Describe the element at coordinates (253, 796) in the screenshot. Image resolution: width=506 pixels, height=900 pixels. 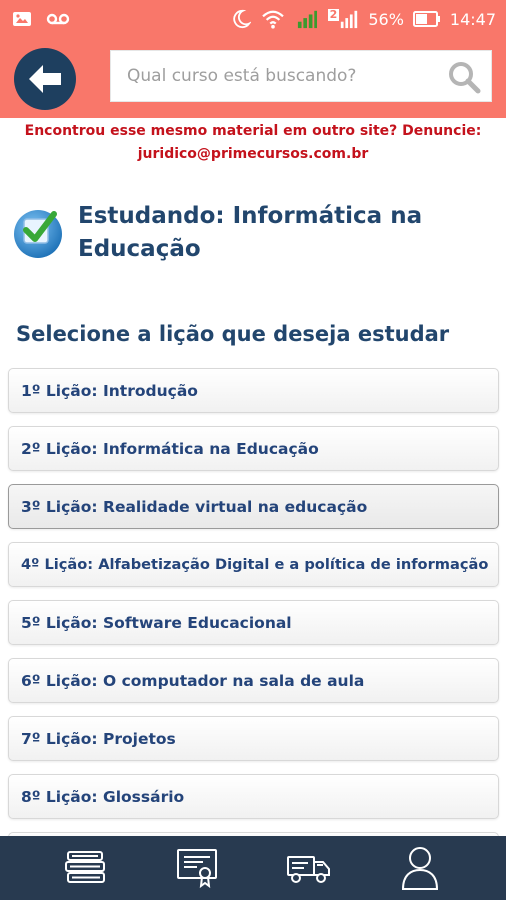
I see `lesson-item: 8º Lição: Glossário` at that location.